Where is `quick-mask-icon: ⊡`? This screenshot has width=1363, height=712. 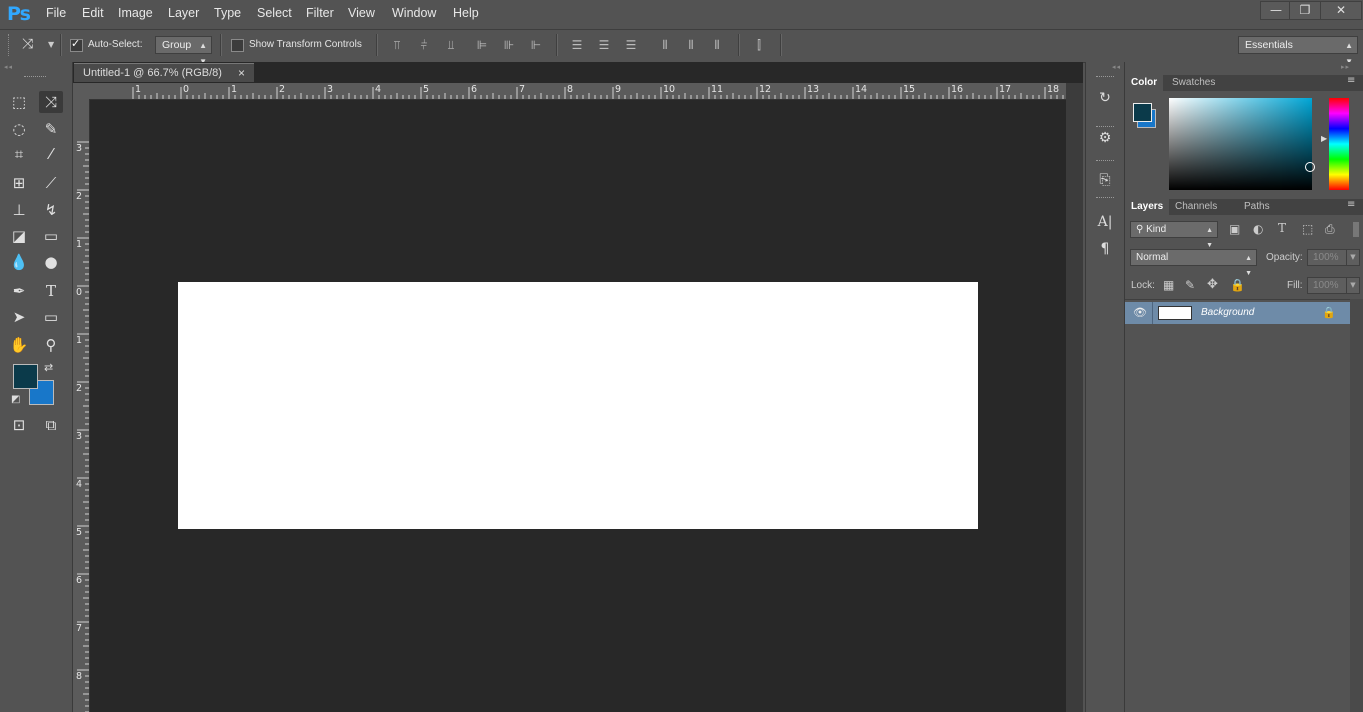 quick-mask-icon: ⊡ is located at coordinates (19, 425).